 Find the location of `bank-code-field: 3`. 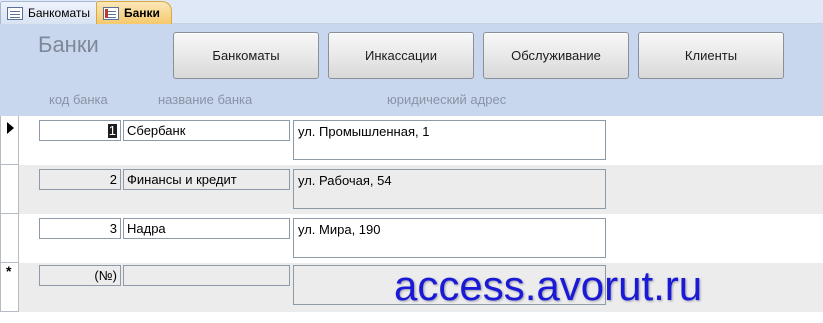

bank-code-field: 3 is located at coordinates (80, 228).